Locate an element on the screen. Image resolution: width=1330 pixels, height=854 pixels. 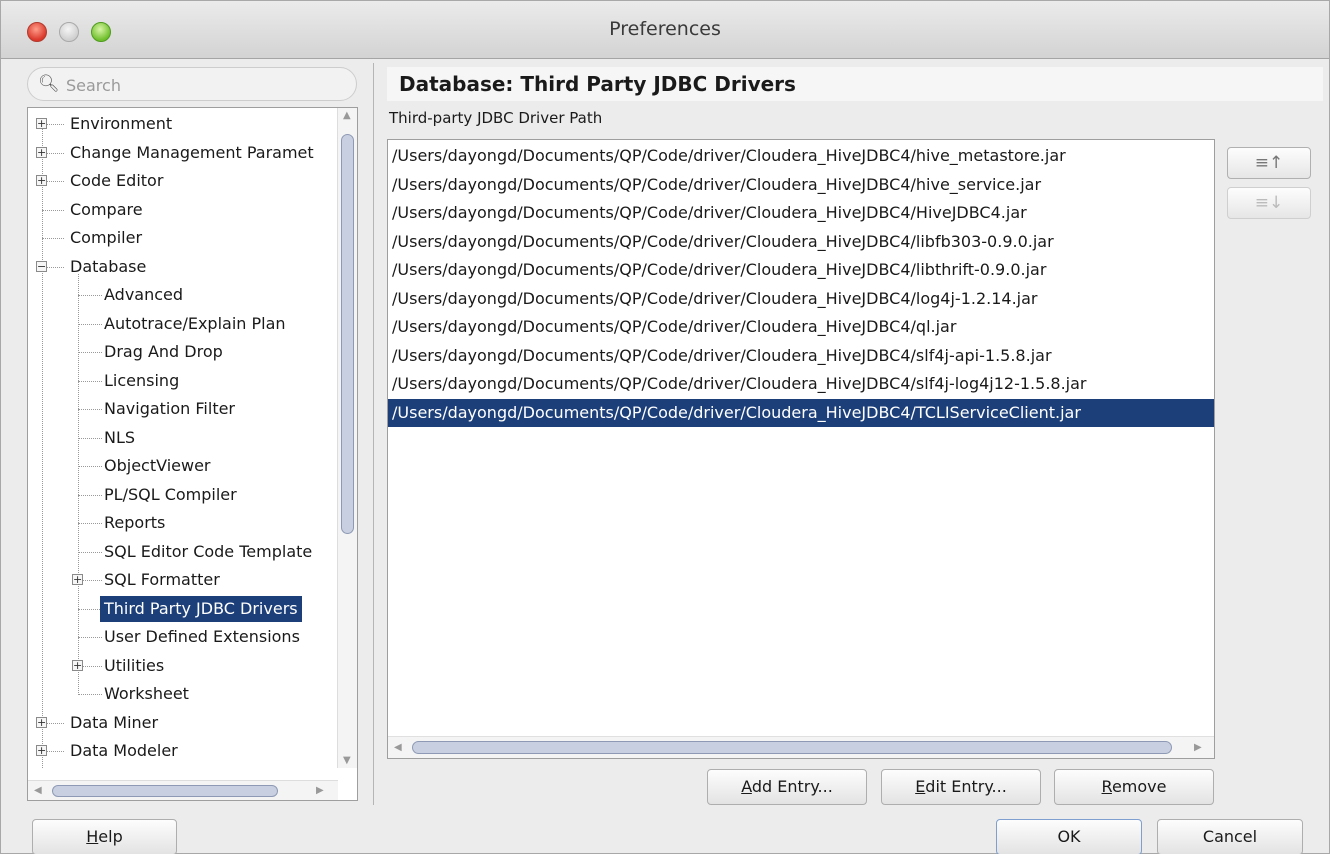
tree-item-label: Database is located at coordinates (108, 266).